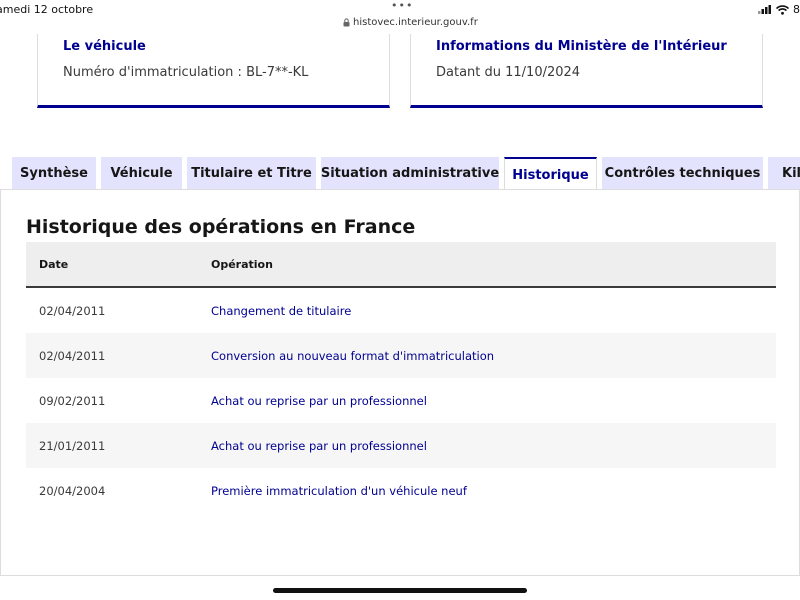 Image resolution: width=800 pixels, height=600 pixels. I want to click on registration-number: Numéro d'immatriculation : BL-7**-KL, so click(186, 72).